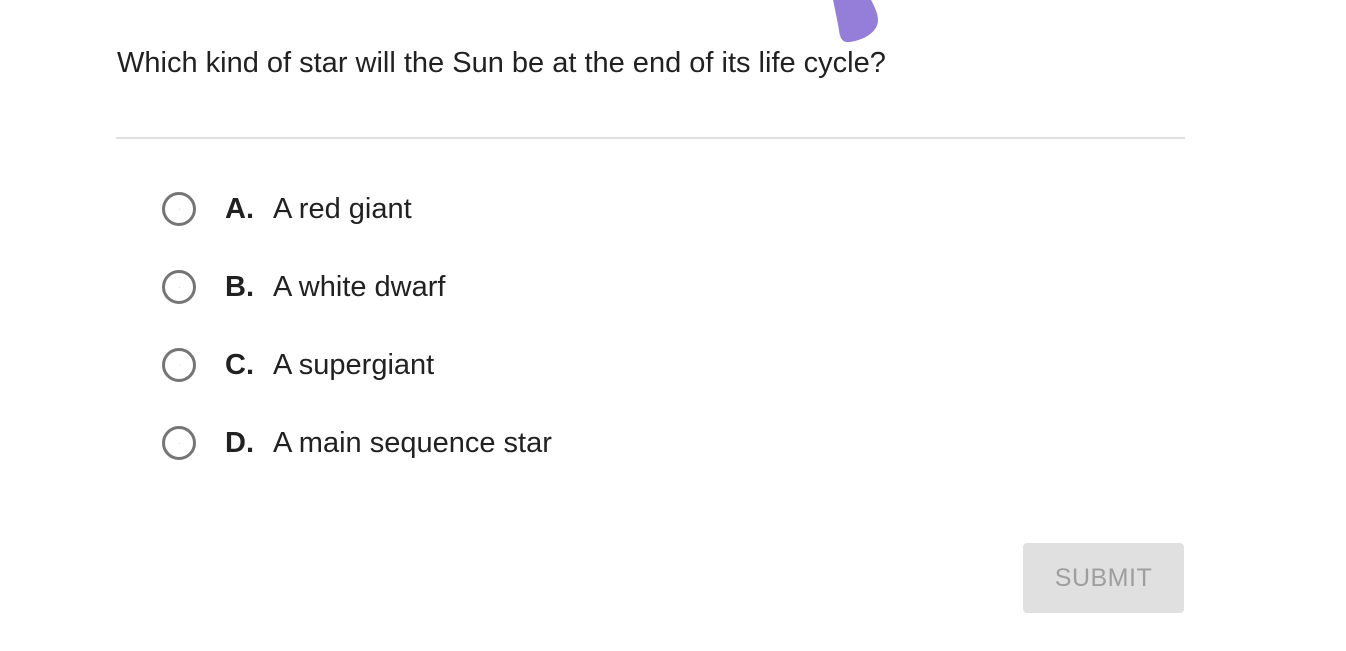 The height and width of the screenshot is (651, 1346). Describe the element at coordinates (512, 287) in the screenshot. I see `option-b: B. A white dwarf` at that location.